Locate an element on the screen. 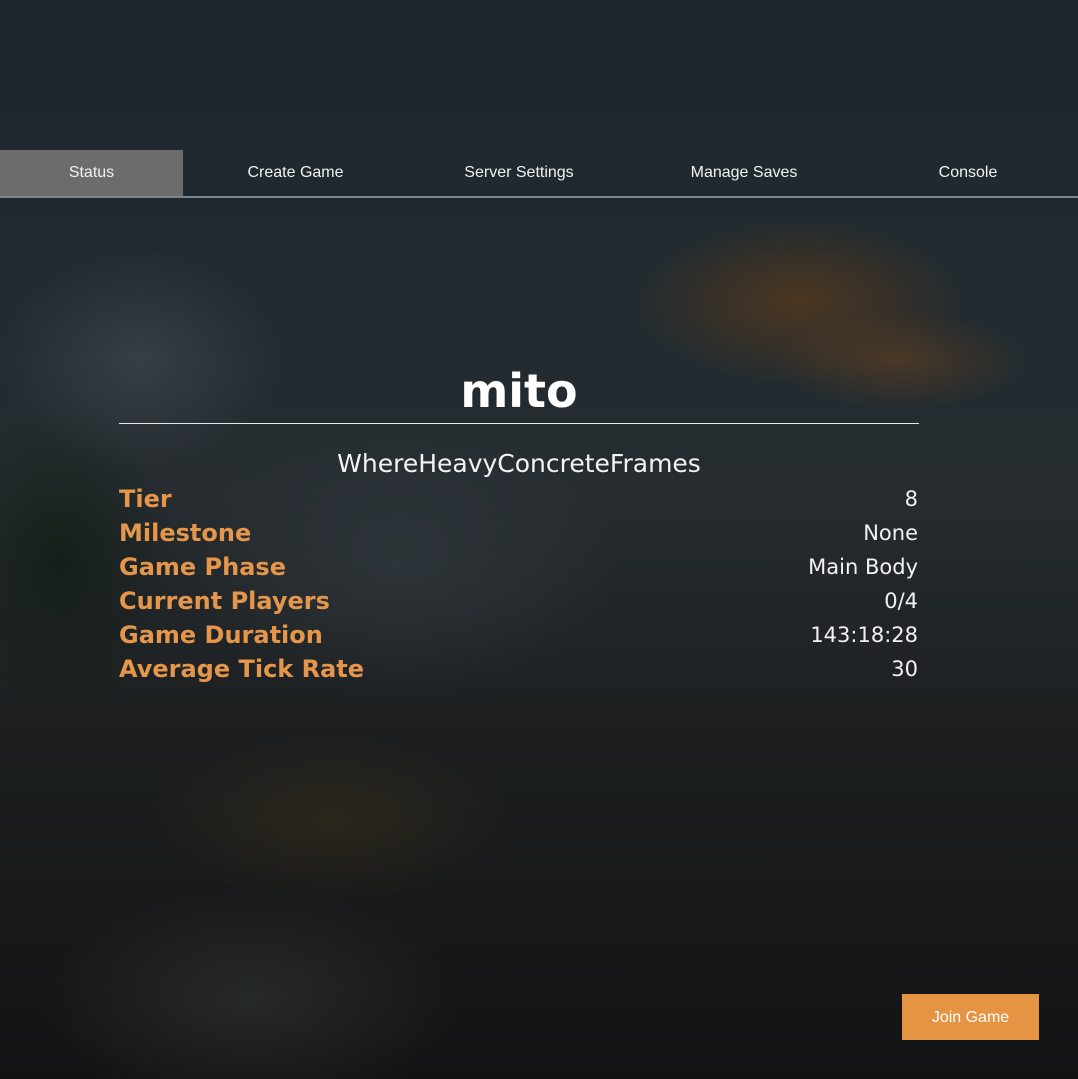  stat-label: Milestone is located at coordinates (185, 533).